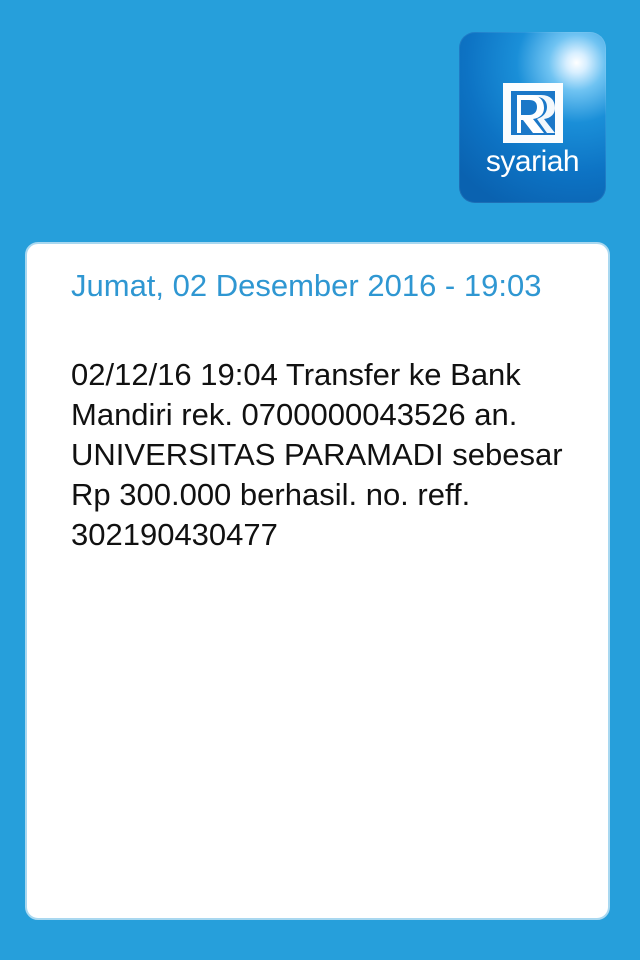  I want to click on logo-text: syariah, so click(532, 161).